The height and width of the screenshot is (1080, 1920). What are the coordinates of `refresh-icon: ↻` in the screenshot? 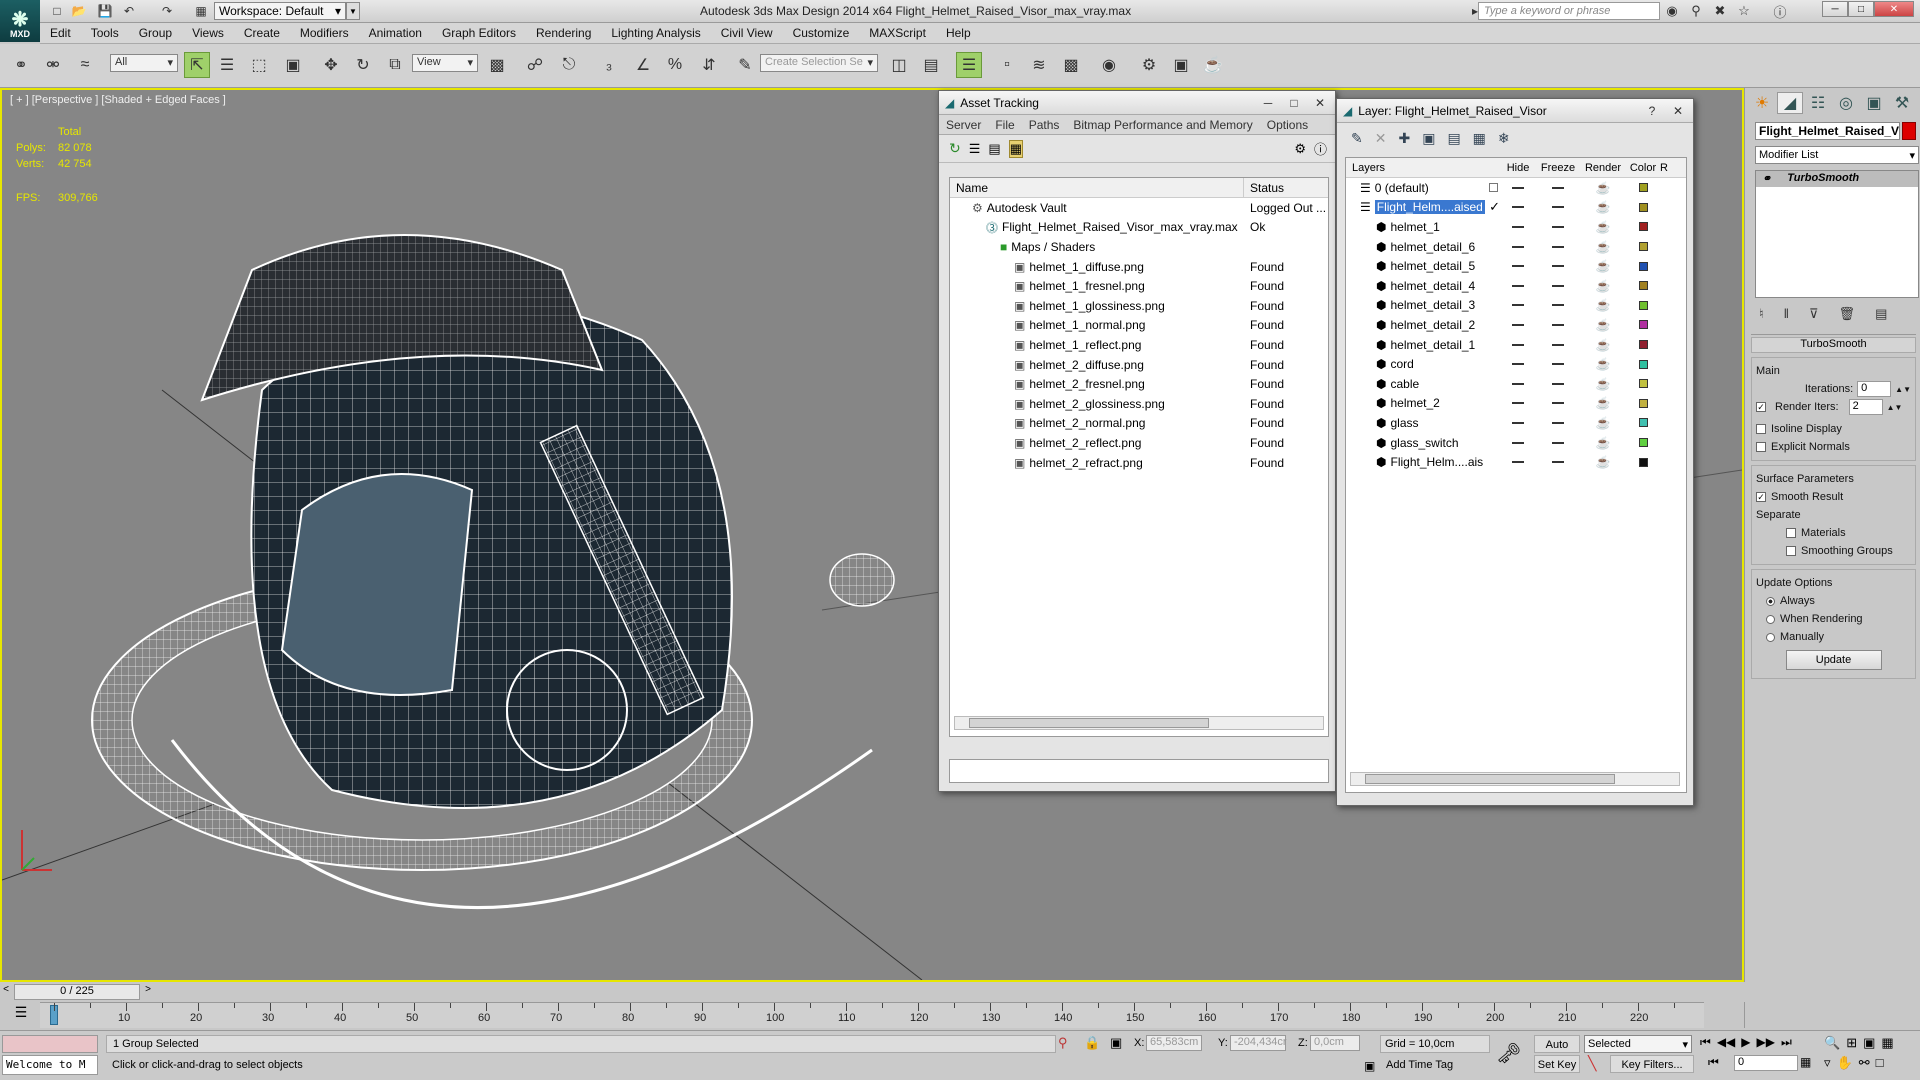 It's located at (955, 148).